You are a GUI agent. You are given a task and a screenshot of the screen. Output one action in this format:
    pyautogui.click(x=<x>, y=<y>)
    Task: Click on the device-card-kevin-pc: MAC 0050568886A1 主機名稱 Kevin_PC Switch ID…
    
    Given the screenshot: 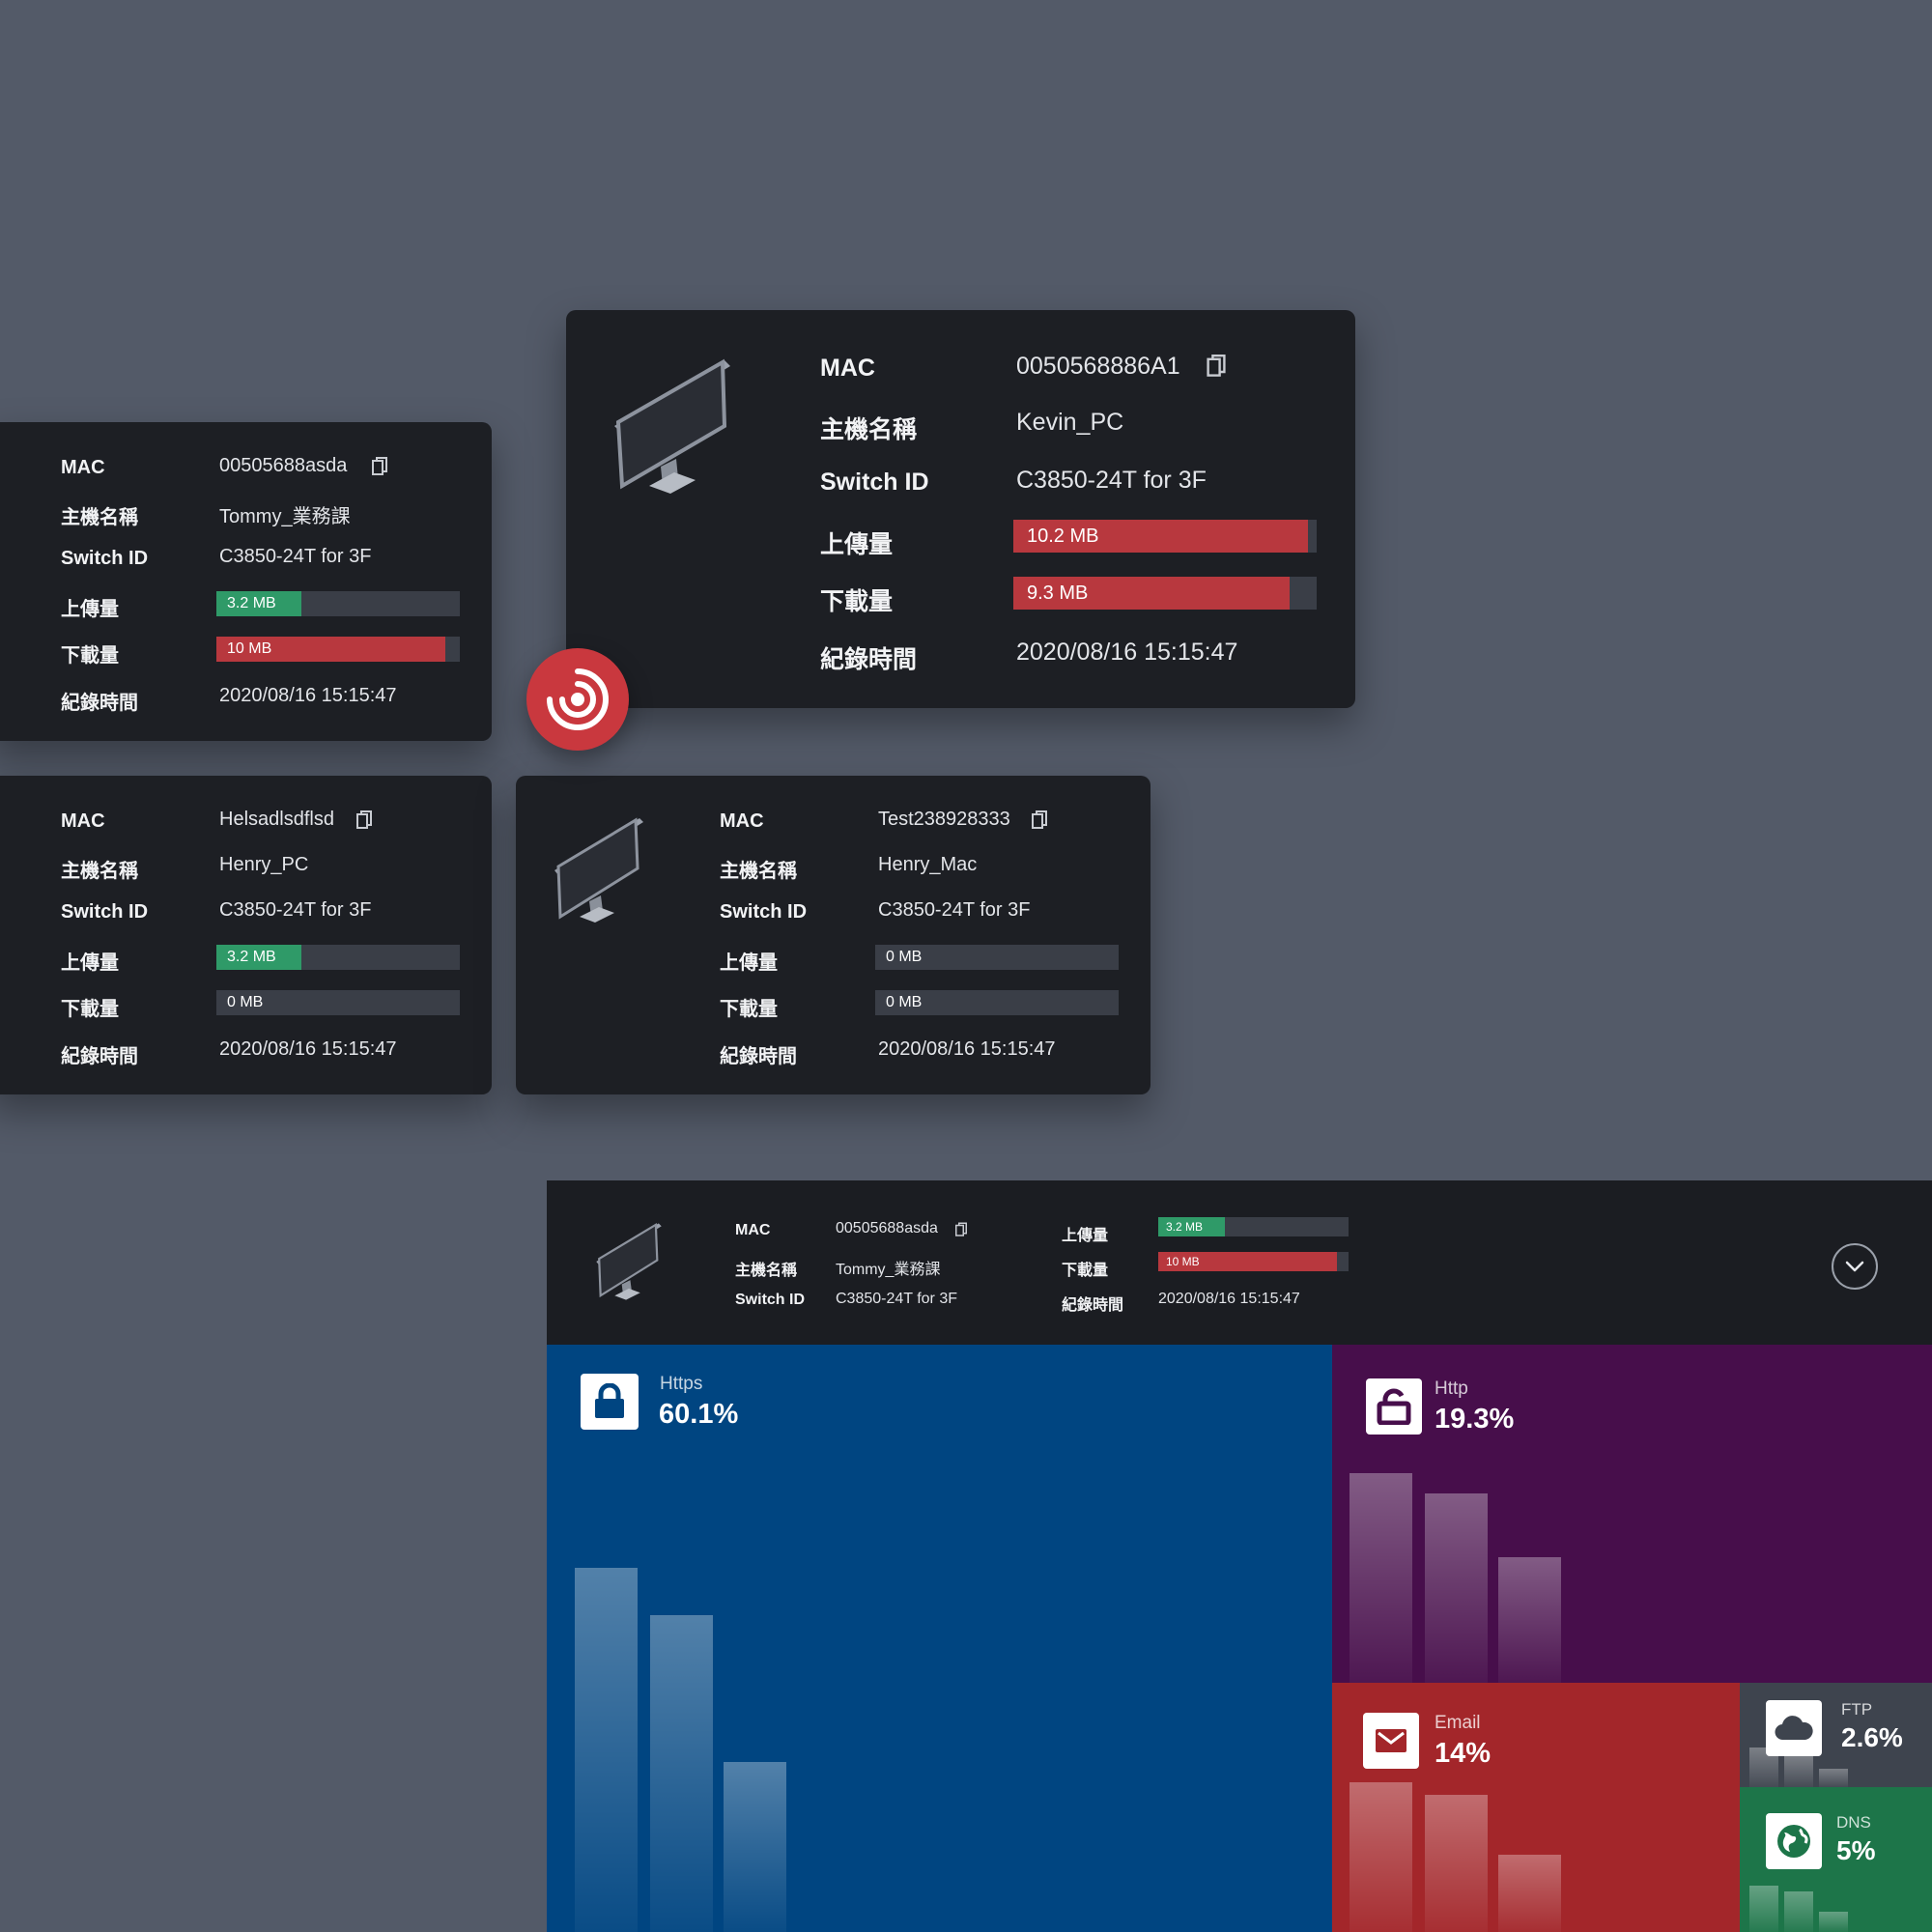 What is the action you would take?
    pyautogui.click(x=960, y=509)
    